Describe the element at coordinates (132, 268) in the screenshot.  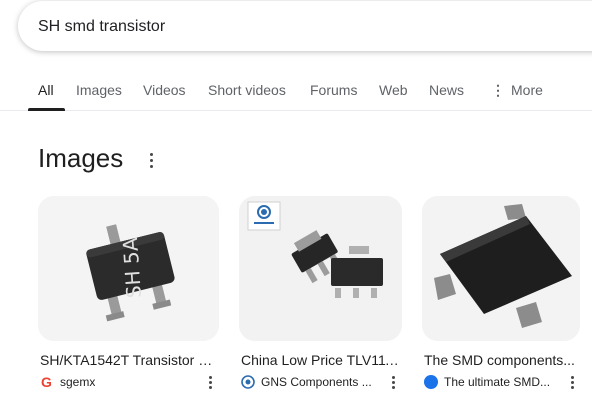
I see `chip-marking: SH 5A` at that location.